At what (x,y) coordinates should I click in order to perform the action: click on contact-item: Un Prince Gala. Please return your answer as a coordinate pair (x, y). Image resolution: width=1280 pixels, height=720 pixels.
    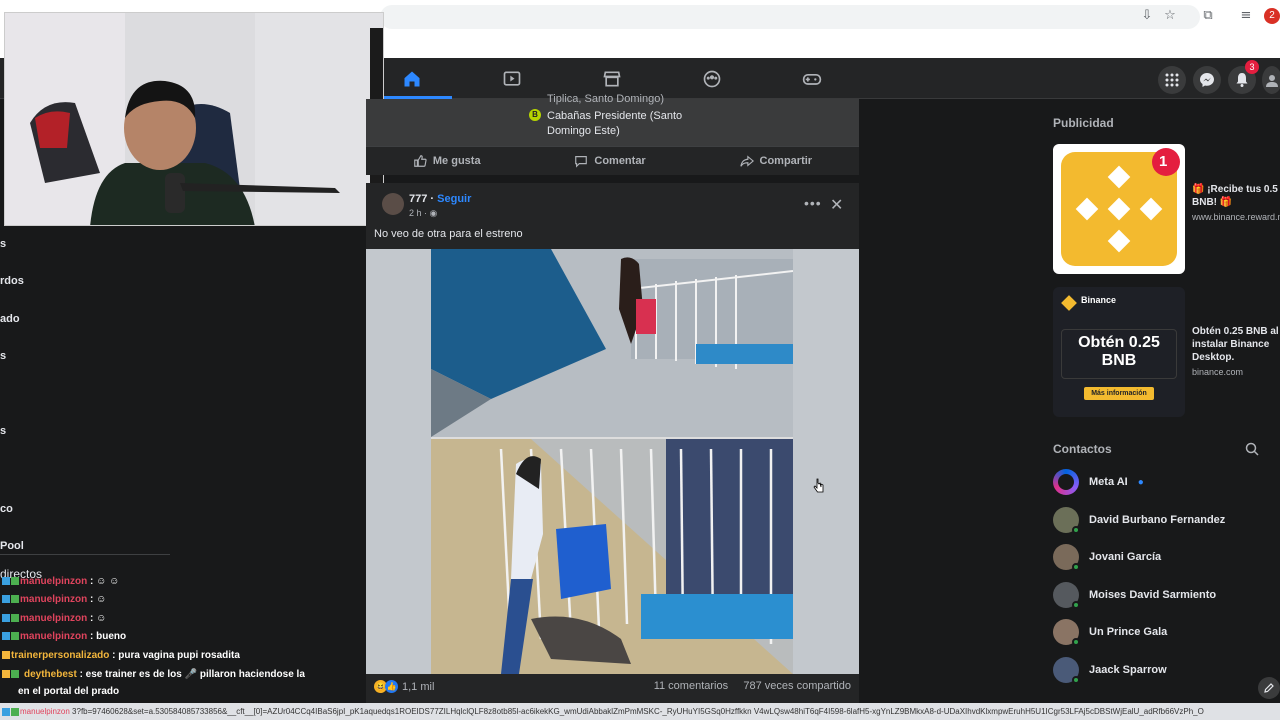
    Looking at the image, I should click on (1110, 632).